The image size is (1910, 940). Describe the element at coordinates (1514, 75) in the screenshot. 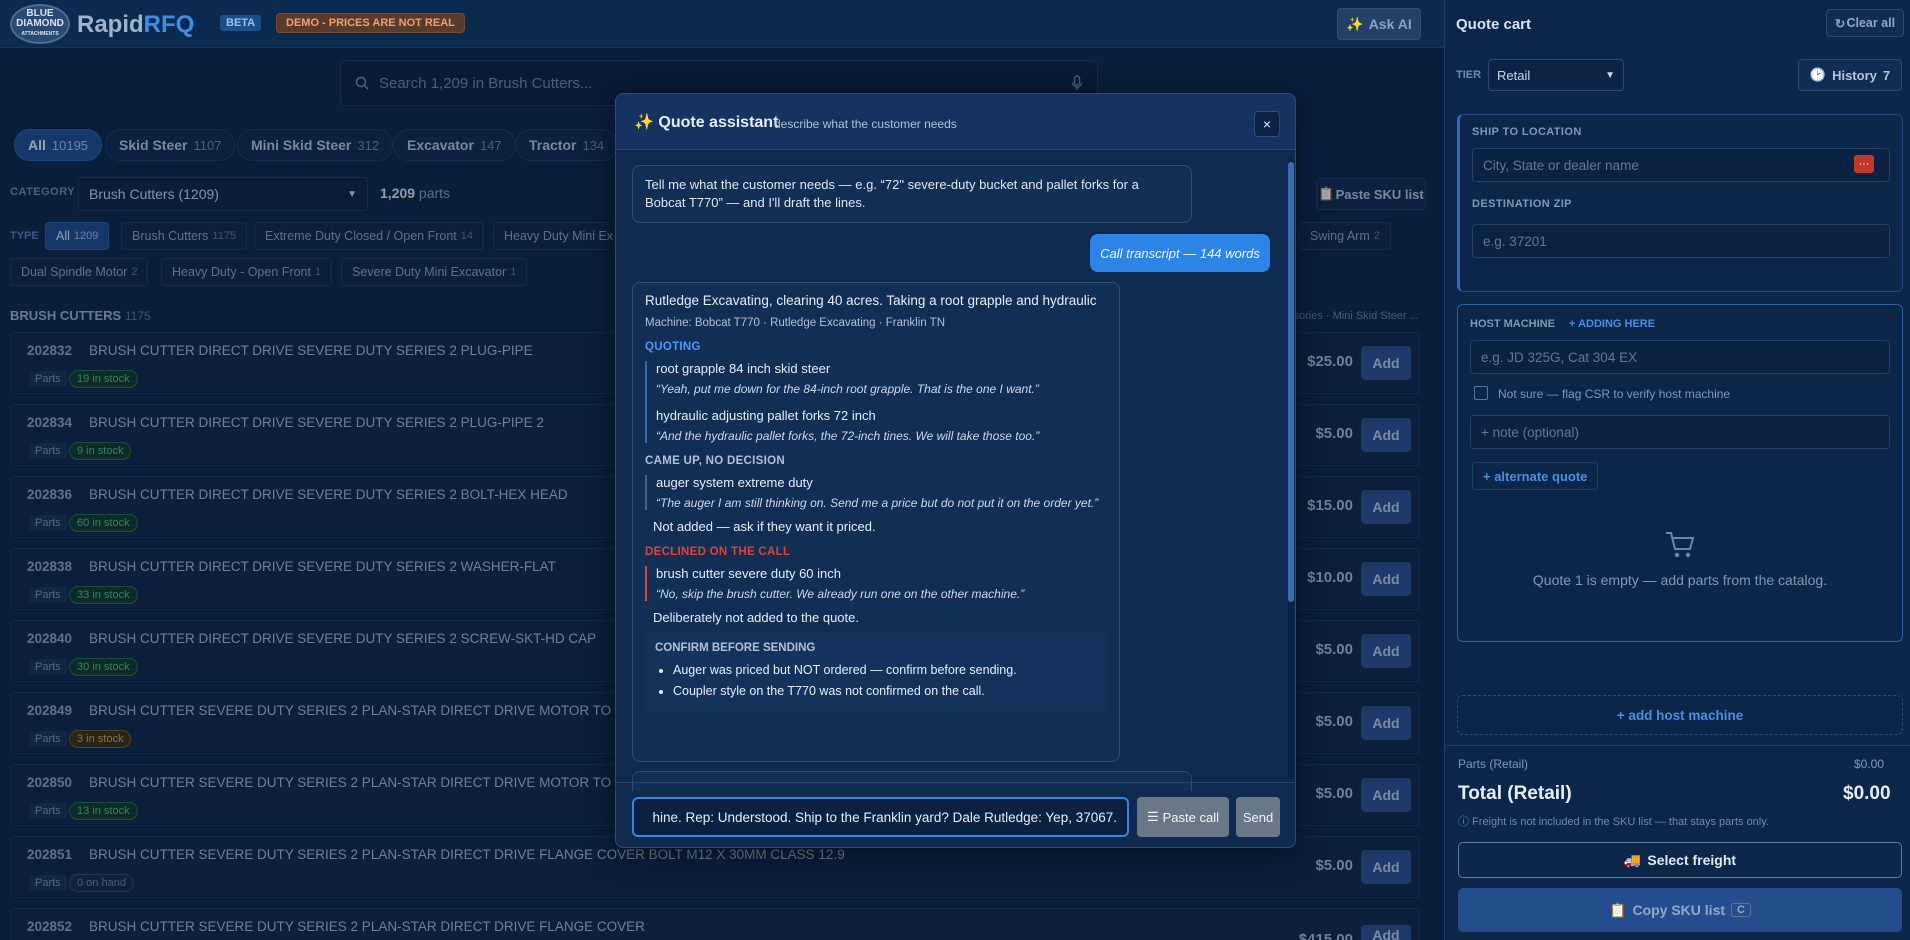

I see `tier-selected: Retail` at that location.